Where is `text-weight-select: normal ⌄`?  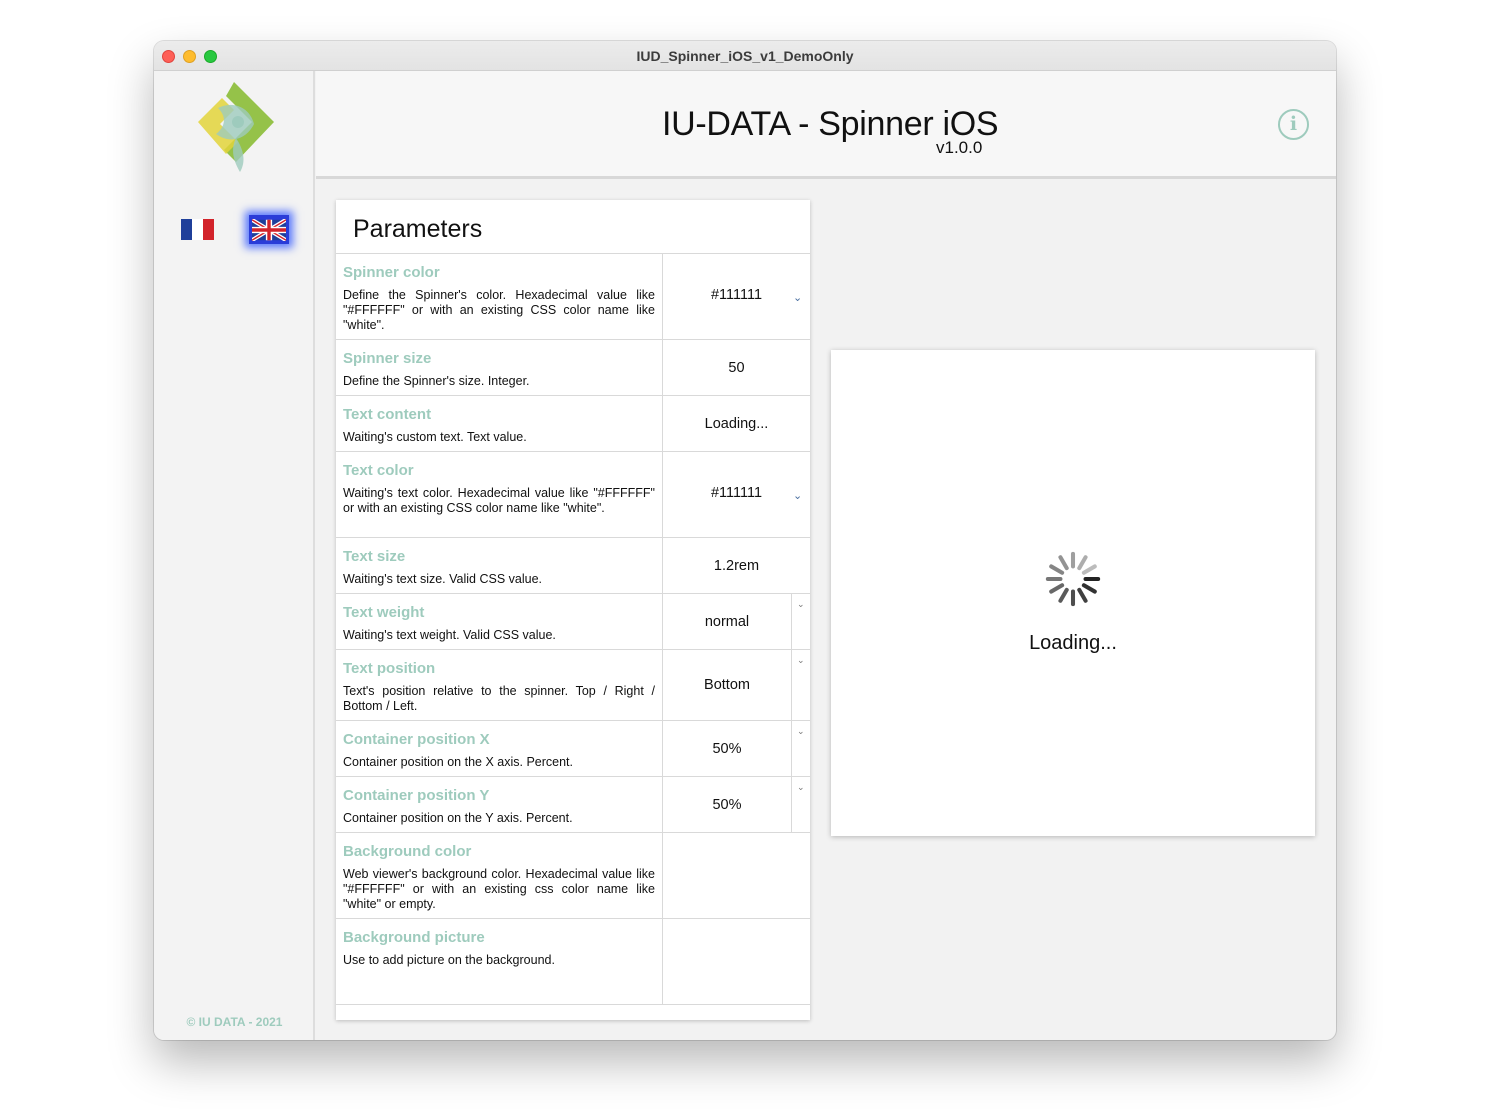 text-weight-select: normal ⌄ is located at coordinates (736, 621).